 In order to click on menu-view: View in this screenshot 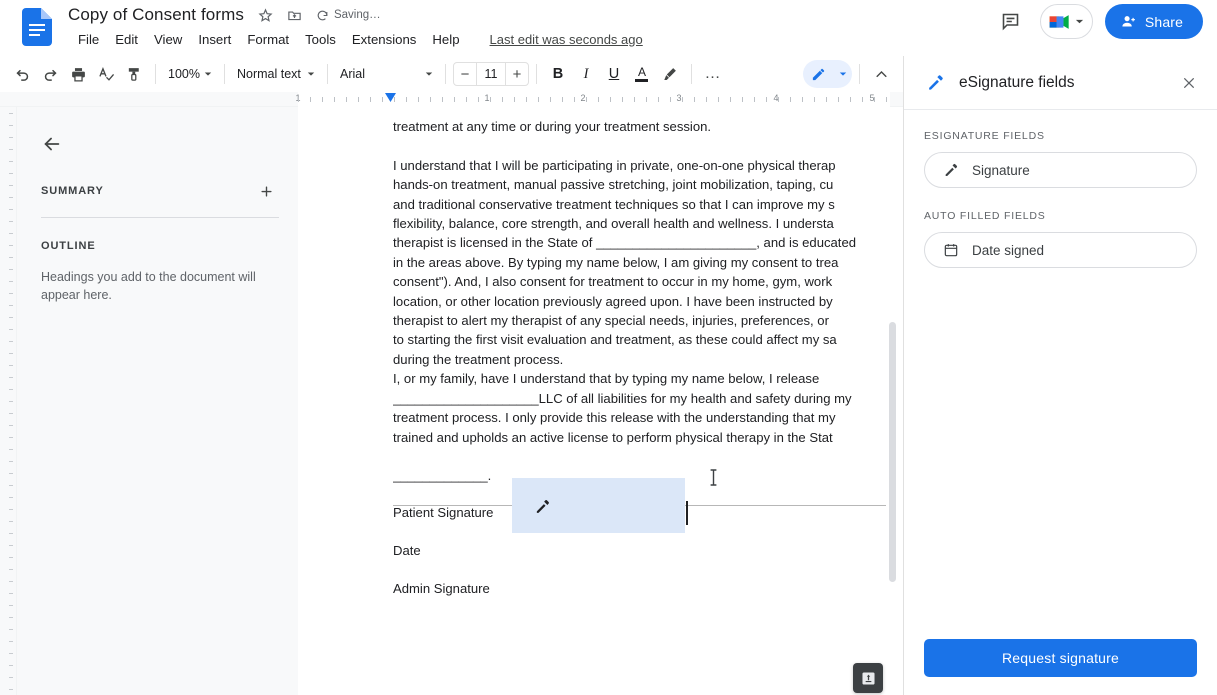, I will do `click(168, 39)`.